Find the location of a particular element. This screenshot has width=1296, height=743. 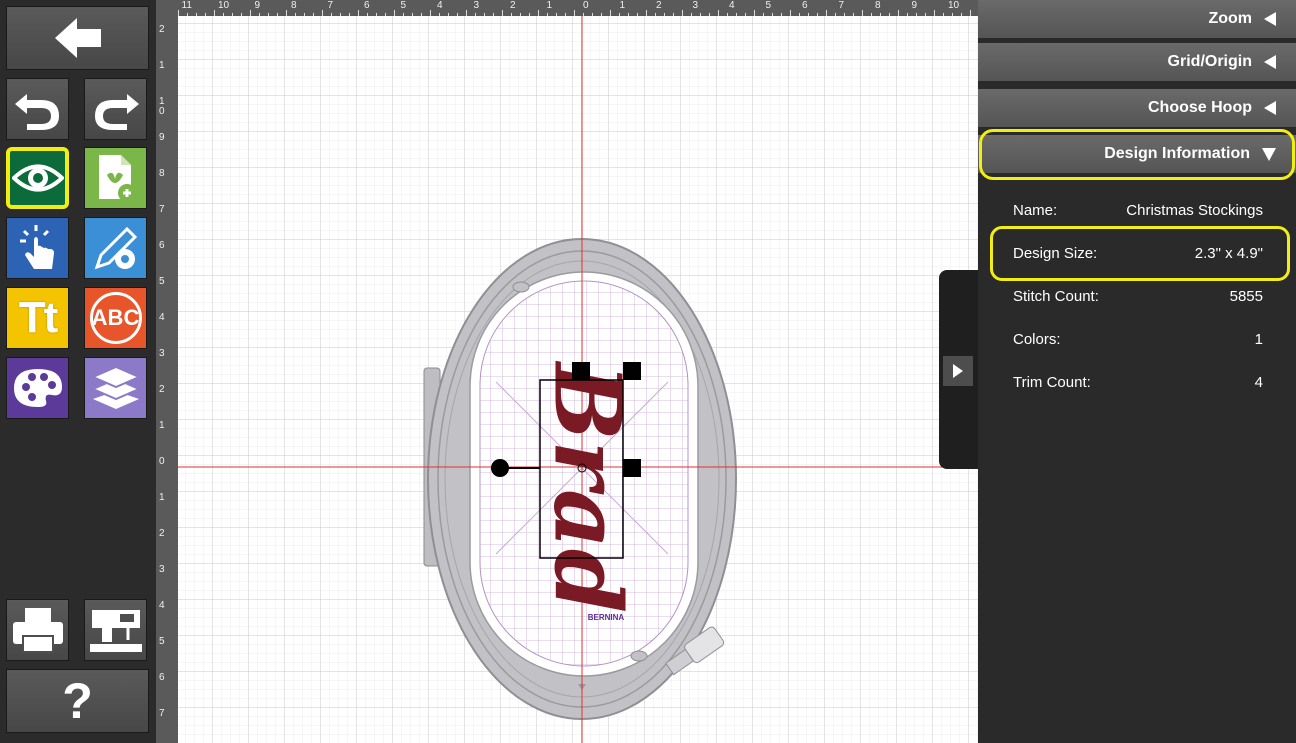

touch-select-icon is located at coordinates (36, 247).